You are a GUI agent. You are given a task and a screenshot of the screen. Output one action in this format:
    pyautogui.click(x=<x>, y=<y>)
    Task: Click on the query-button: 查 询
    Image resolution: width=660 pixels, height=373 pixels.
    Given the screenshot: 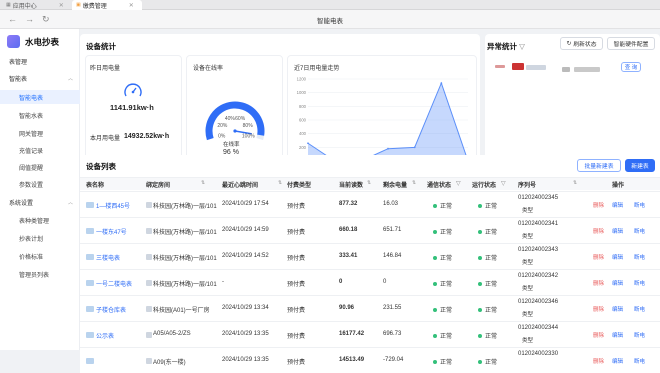 What is the action you would take?
    pyautogui.click(x=631, y=67)
    